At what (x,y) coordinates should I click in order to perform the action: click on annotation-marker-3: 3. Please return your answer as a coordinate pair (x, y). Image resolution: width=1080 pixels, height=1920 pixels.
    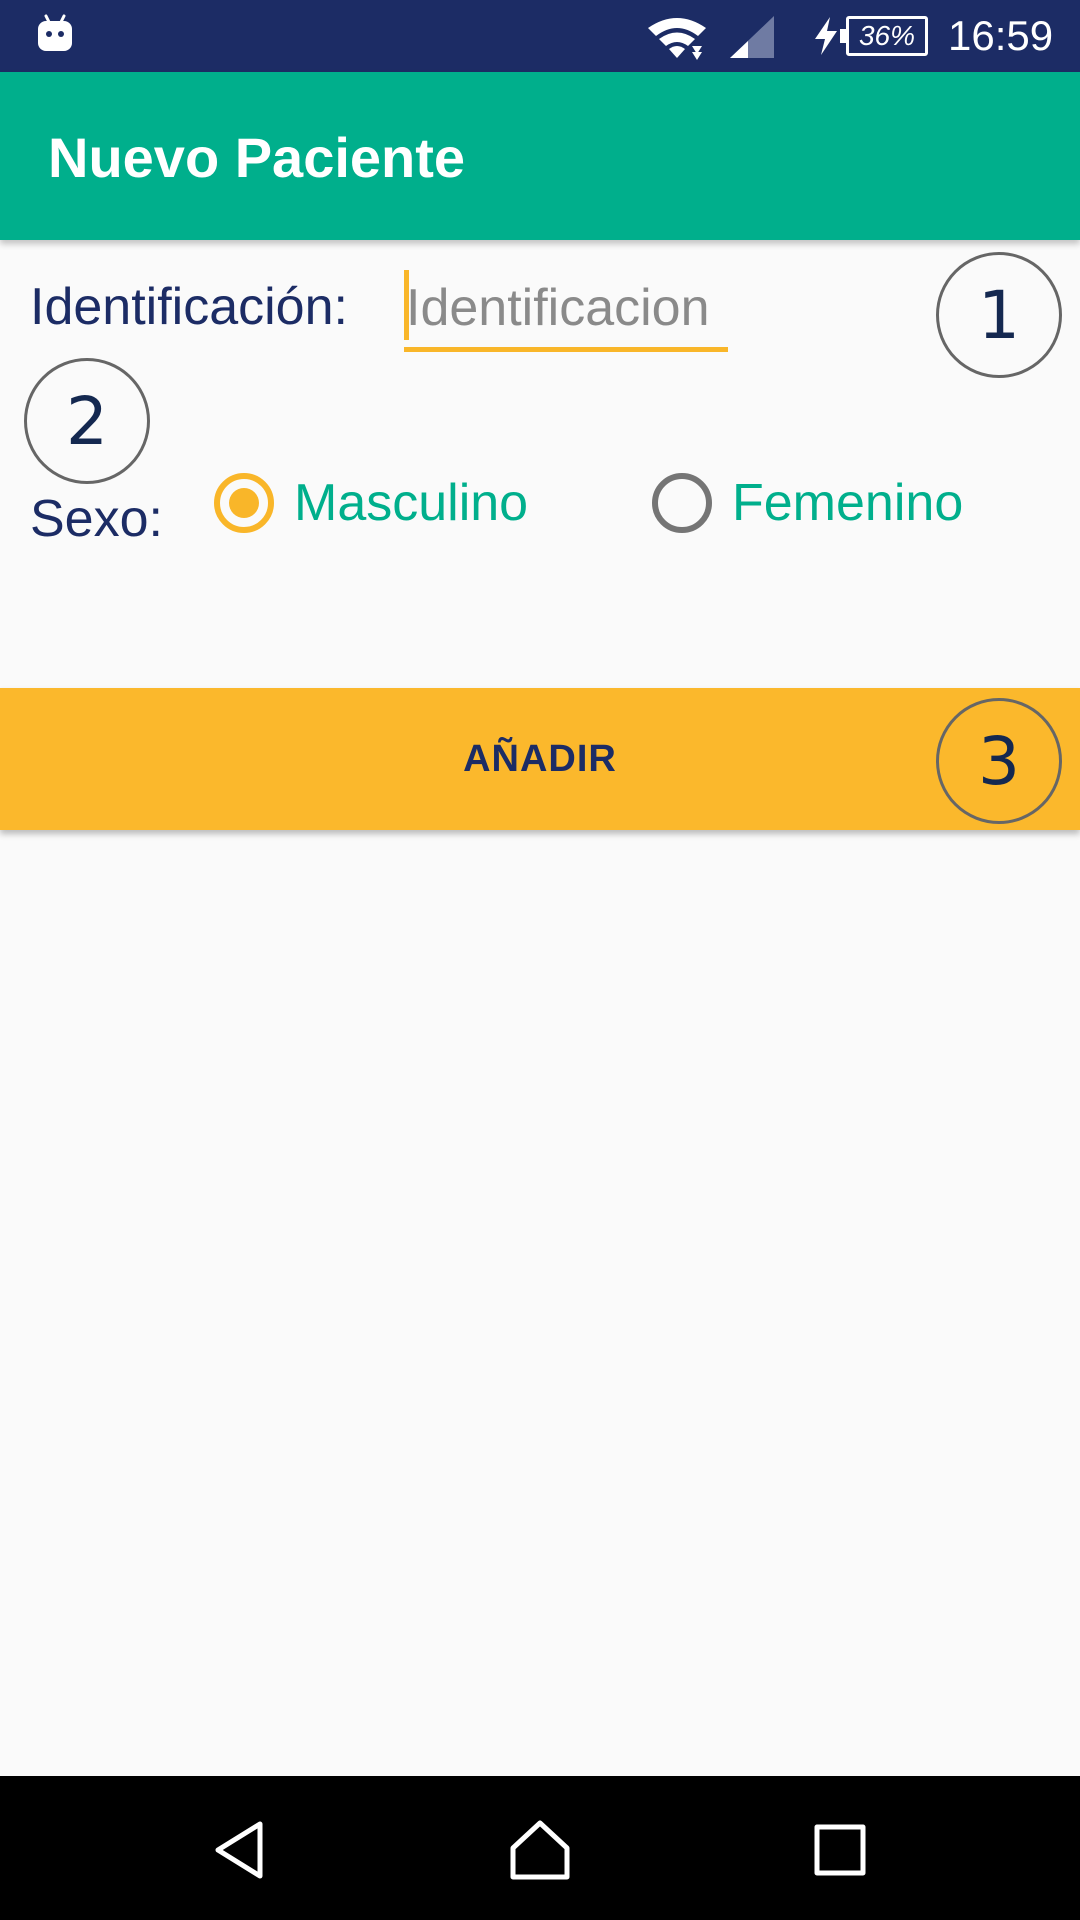
    Looking at the image, I should click on (999, 761).